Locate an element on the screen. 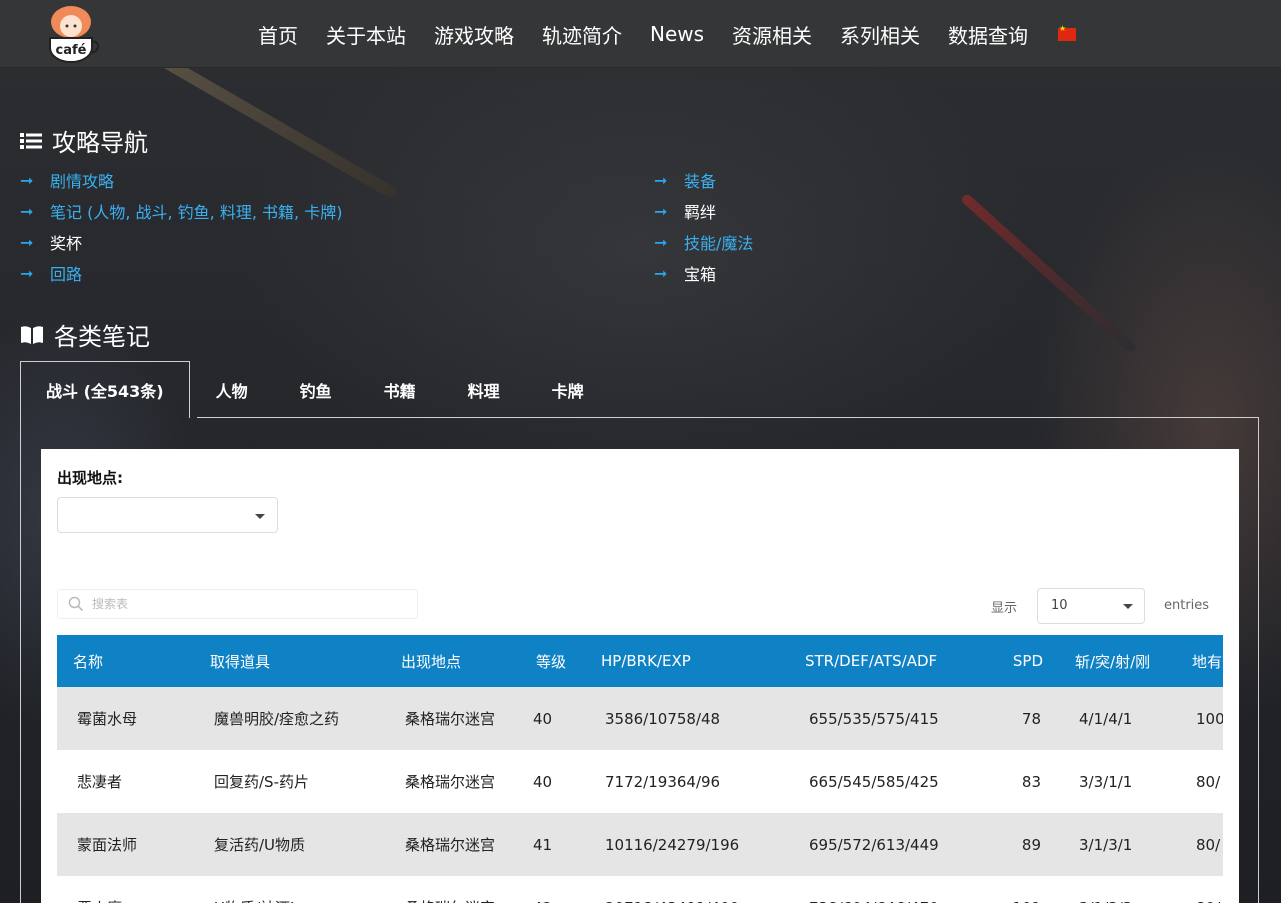 This screenshot has height=903, width=1281. notes-tabs: 战斗 (全543条) 人物 钓鱼 书籍 料理 卡牌 is located at coordinates (315, 389).